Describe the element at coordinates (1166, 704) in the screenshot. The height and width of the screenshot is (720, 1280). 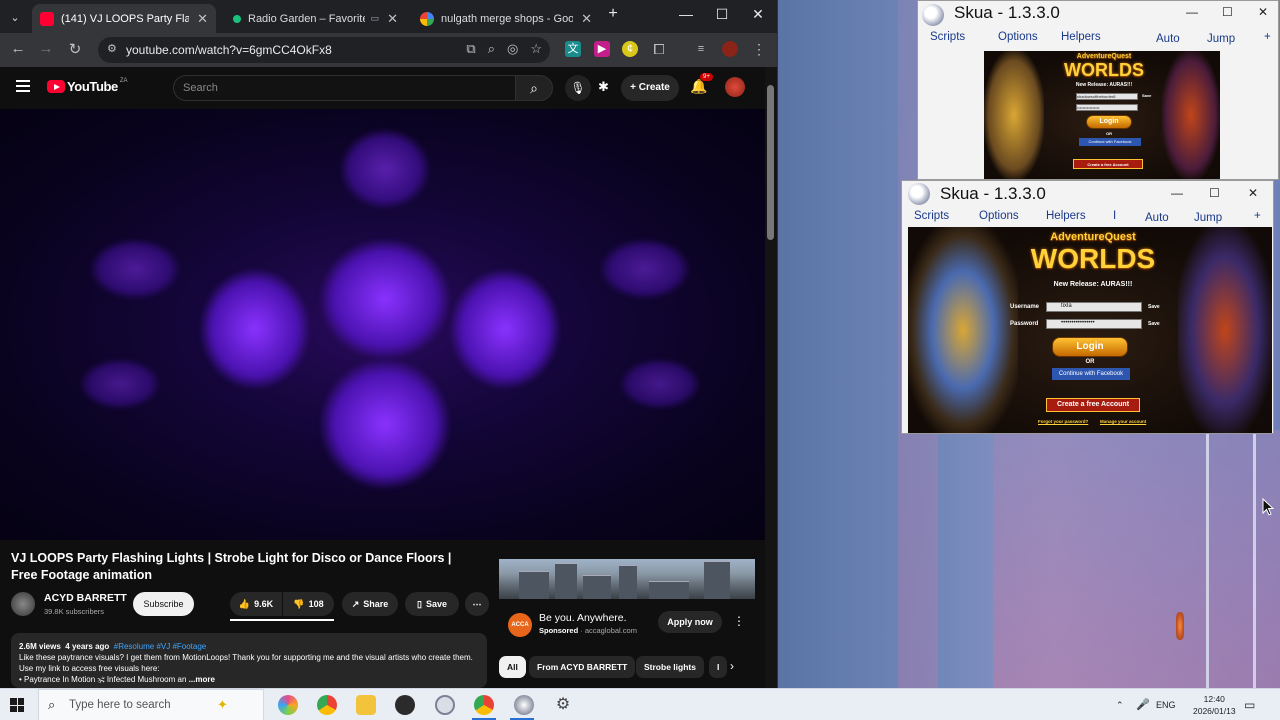
I see `language-indicator: ENG` at that location.